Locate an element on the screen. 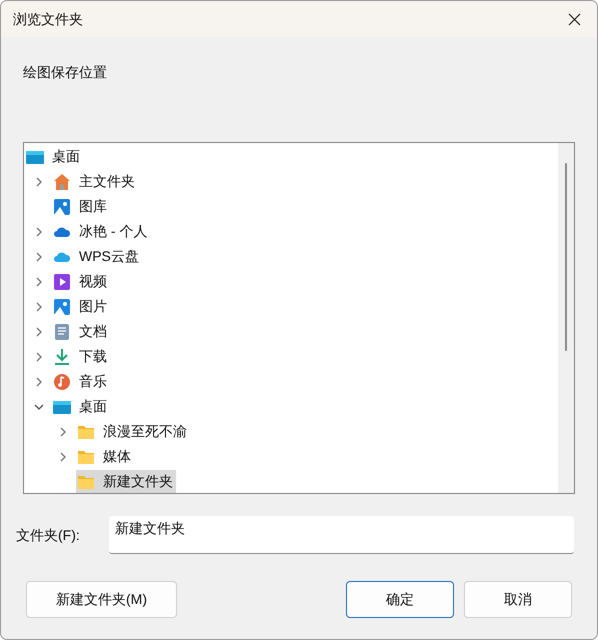  scrollbar is located at coordinates (566, 318).